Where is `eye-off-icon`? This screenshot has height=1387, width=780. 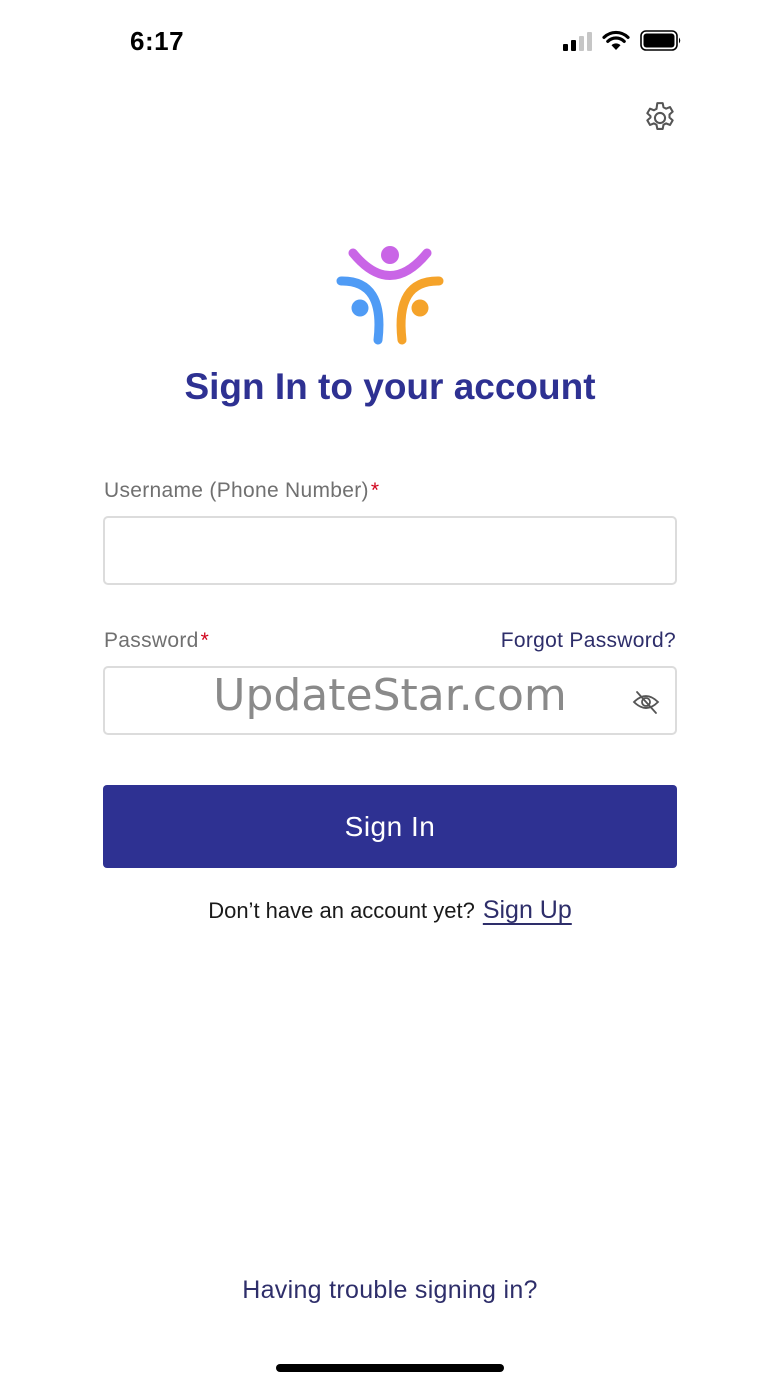 eye-off-icon is located at coordinates (646, 702).